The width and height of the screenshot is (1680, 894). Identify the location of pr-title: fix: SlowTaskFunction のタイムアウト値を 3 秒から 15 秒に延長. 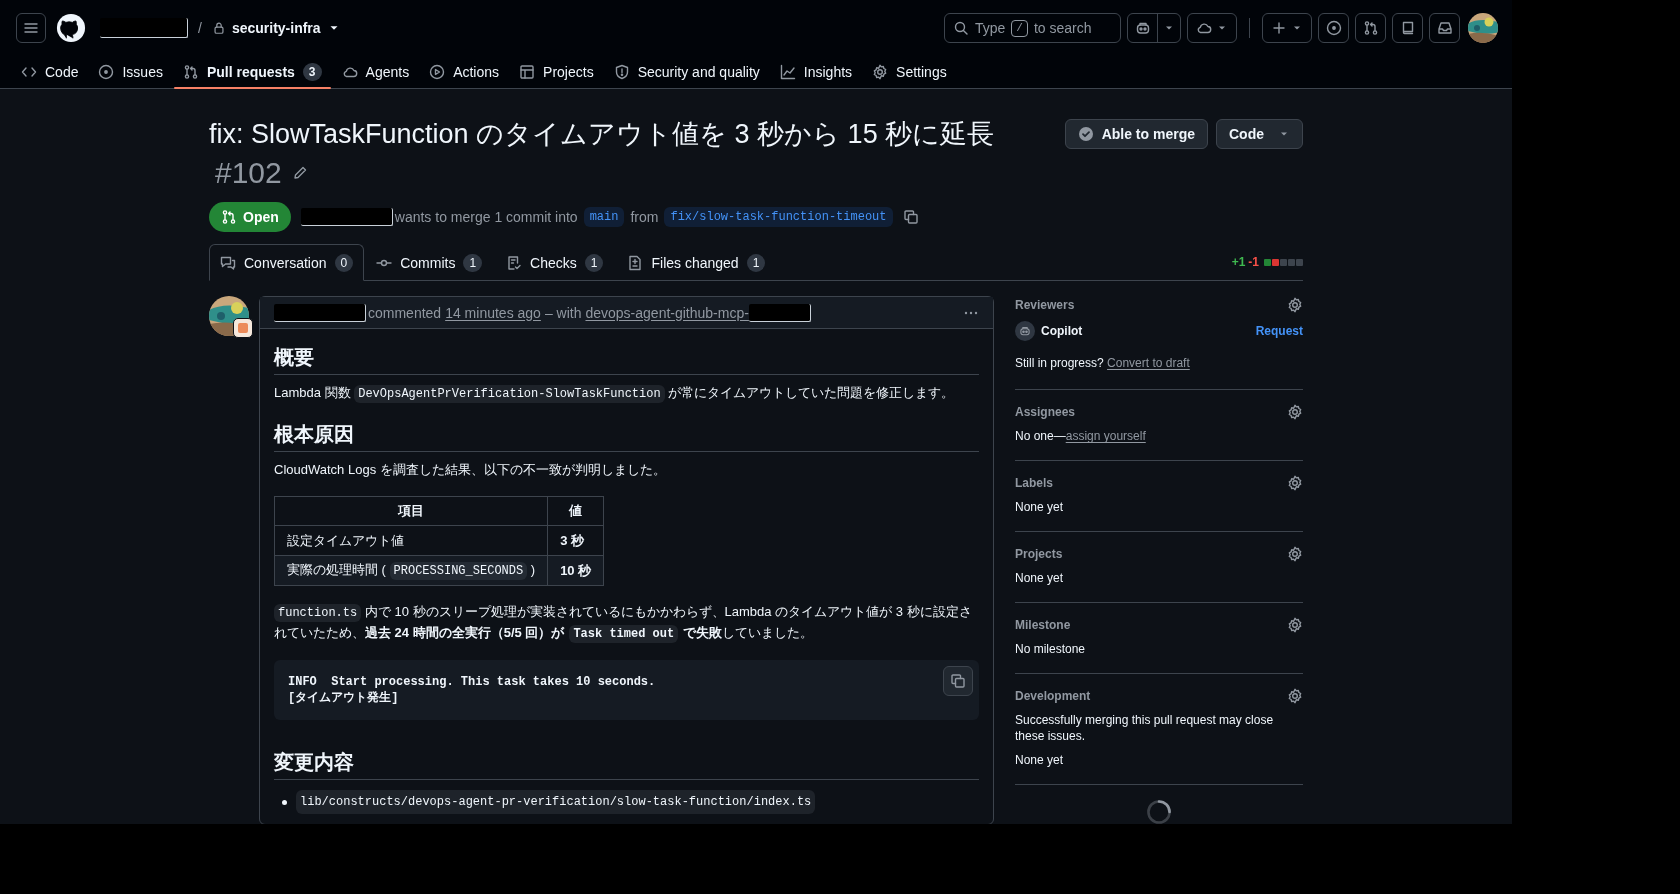
(602, 134).